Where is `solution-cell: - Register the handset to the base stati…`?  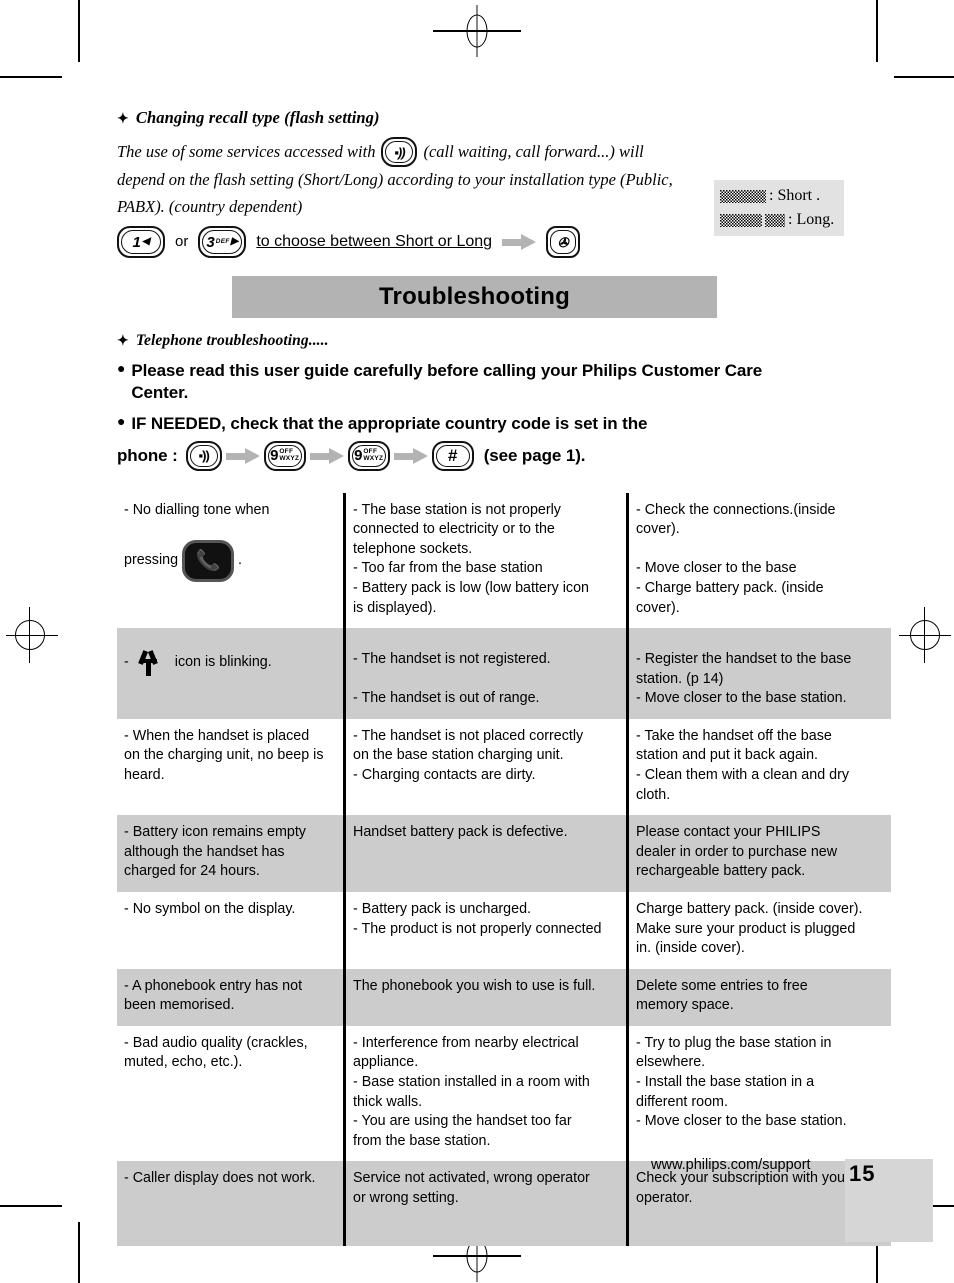
solution-cell: - Register the handset to the base stati… is located at coordinates (759, 673).